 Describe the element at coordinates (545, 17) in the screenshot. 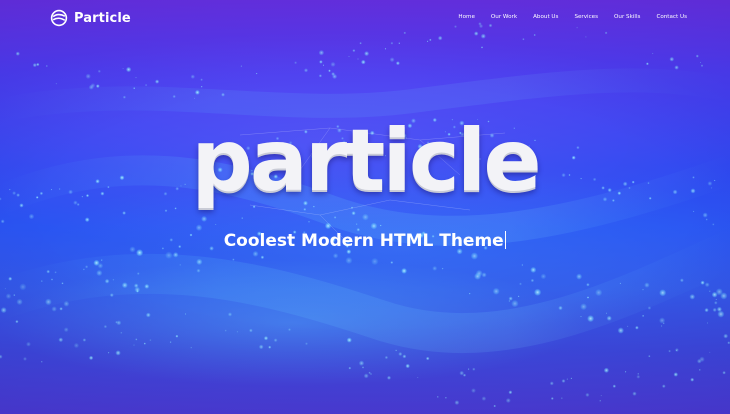

I see `nav-link-about-us: About Us` at that location.